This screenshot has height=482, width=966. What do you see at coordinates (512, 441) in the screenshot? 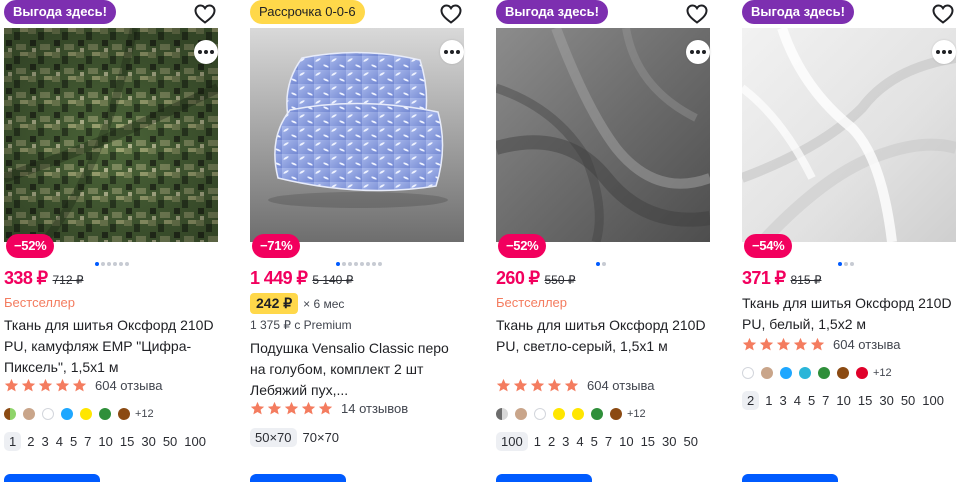
I see `size-option-selected: 100` at bounding box center [512, 441].